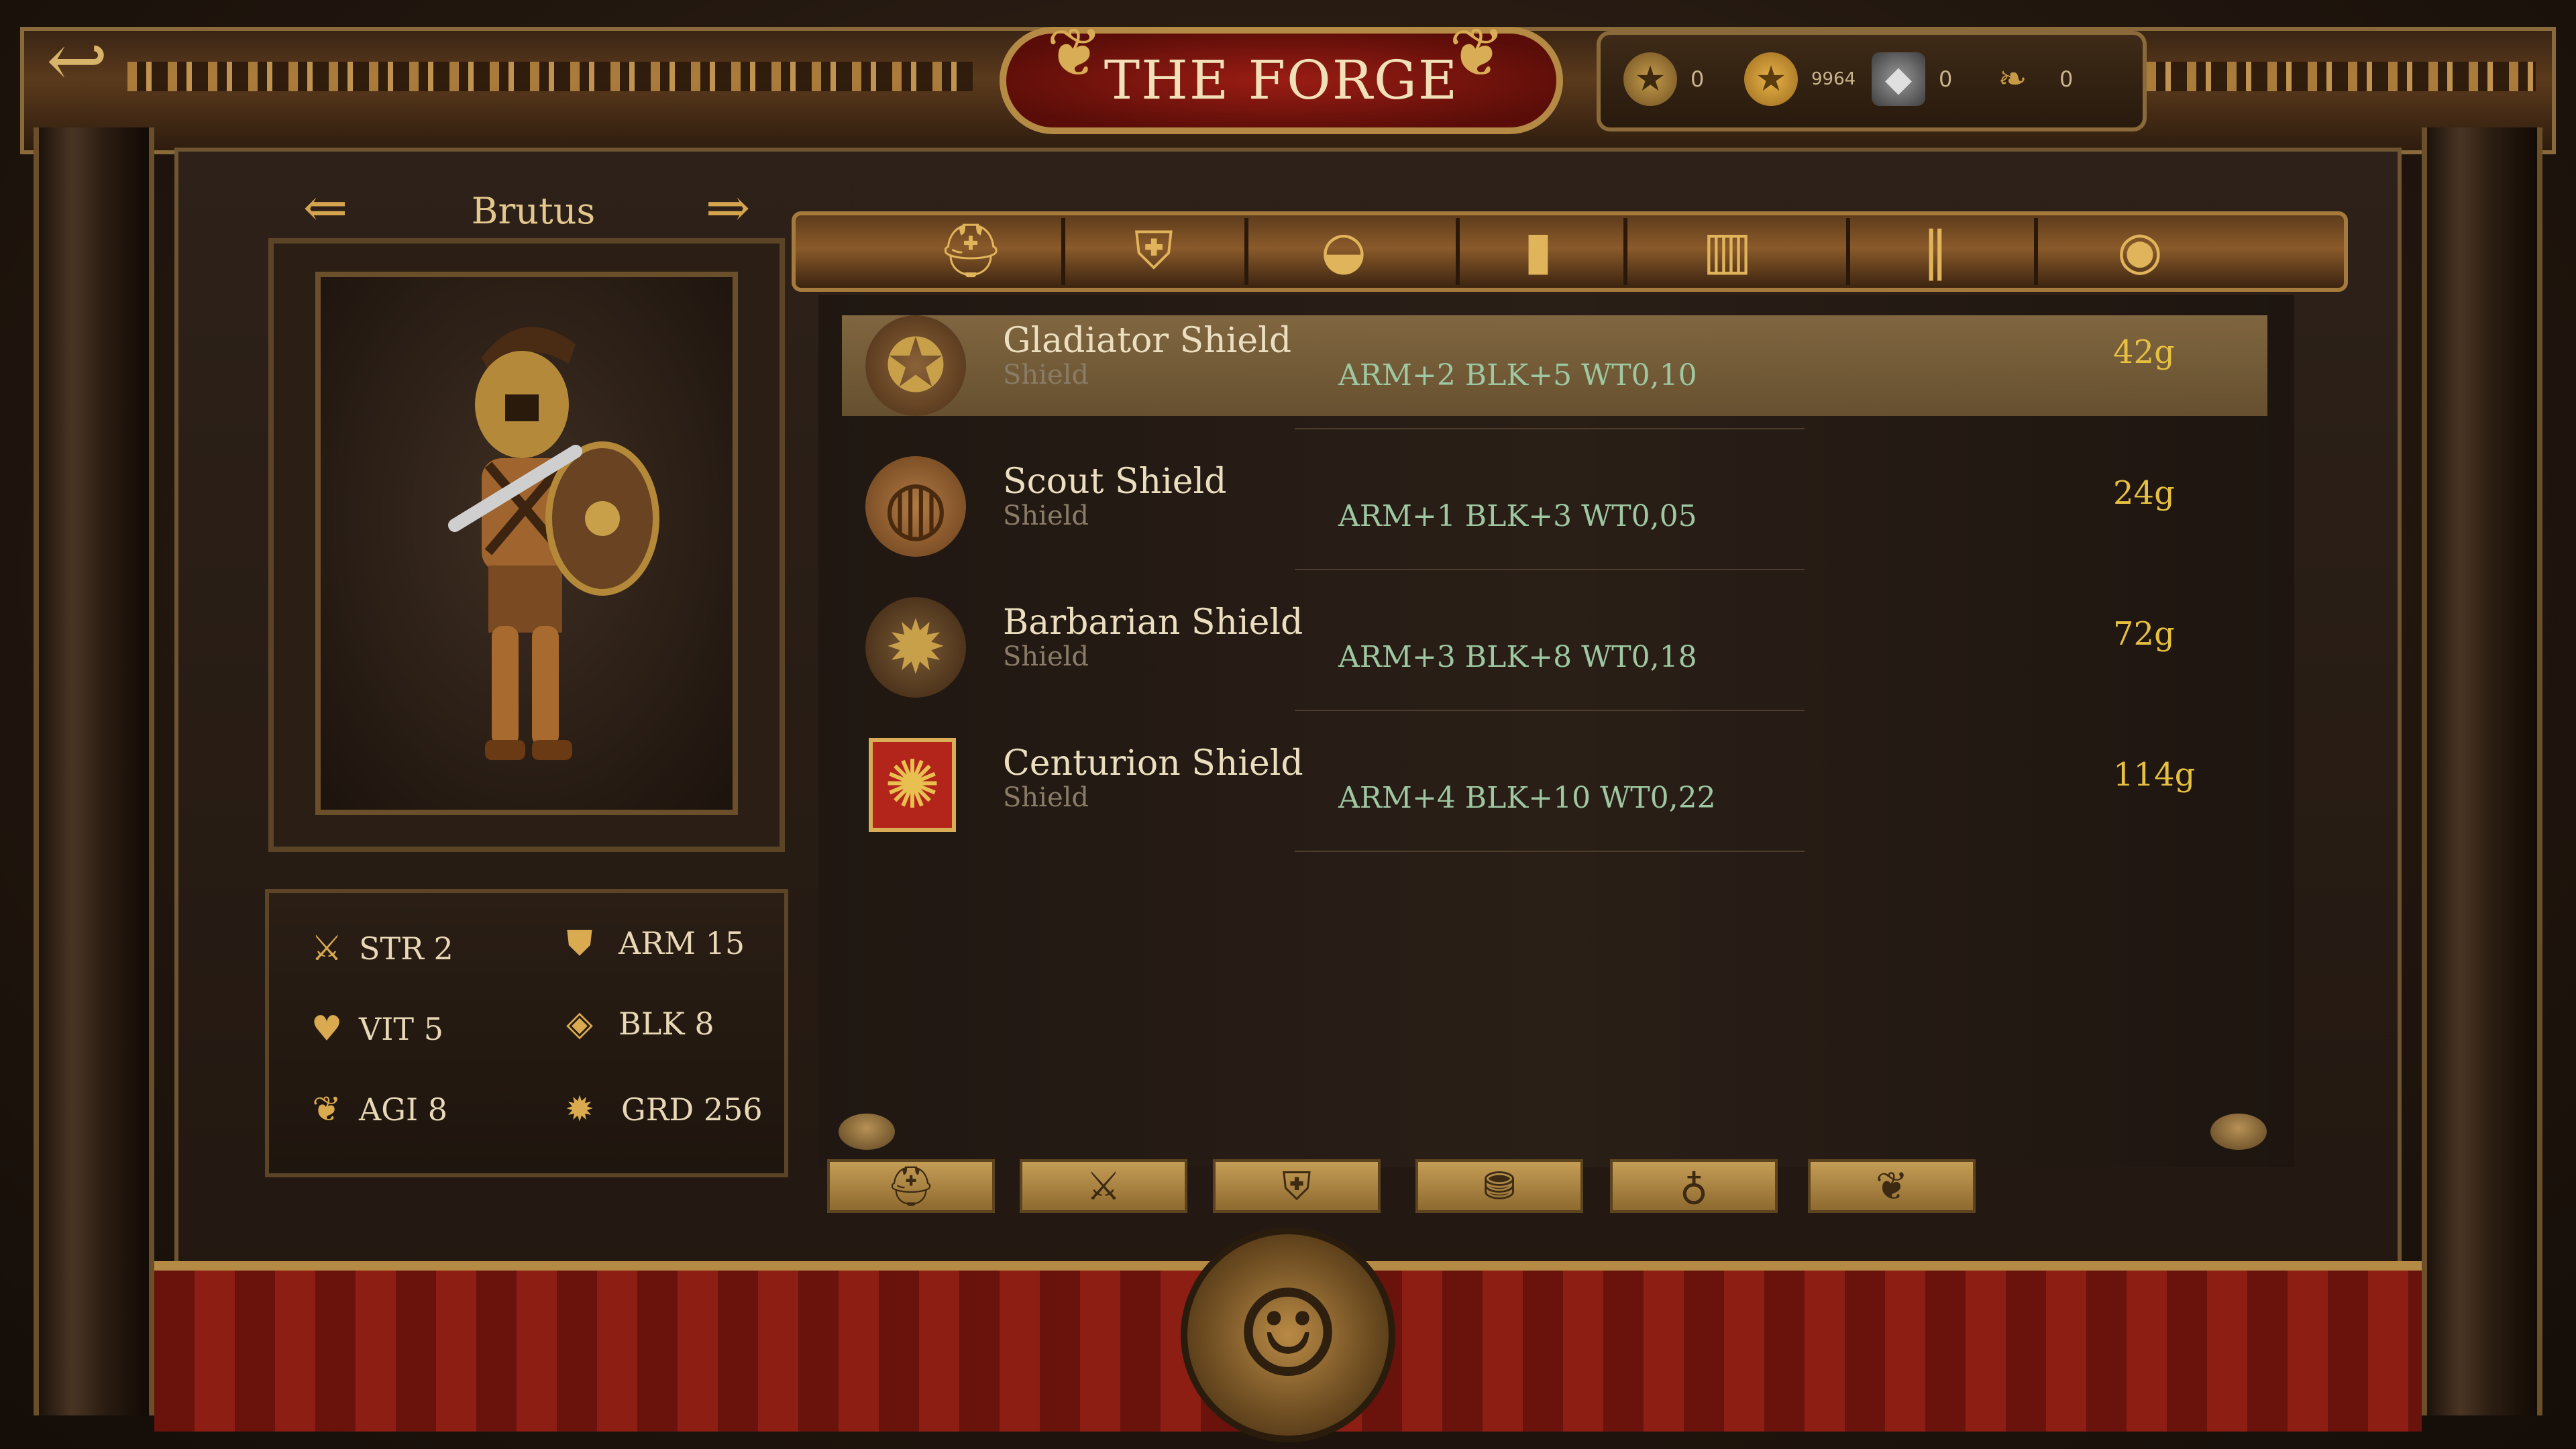 This screenshot has width=2576, height=1449. What do you see at coordinates (1074, 52) in the screenshot?
I see `laurel-left-icon: ❦` at bounding box center [1074, 52].